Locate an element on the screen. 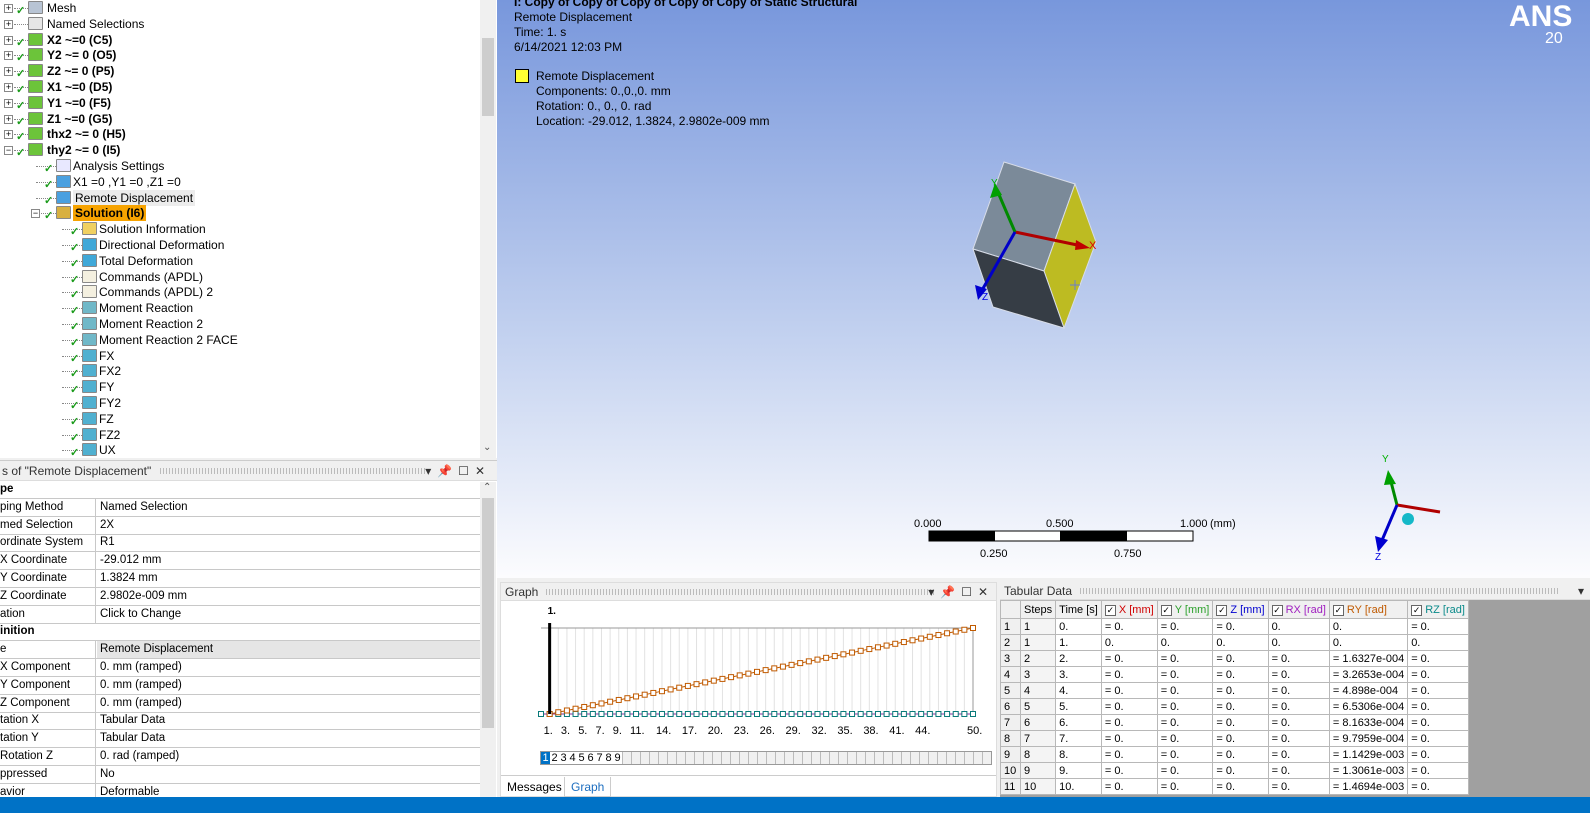  table-cell: 5. is located at coordinates (1078, 706).